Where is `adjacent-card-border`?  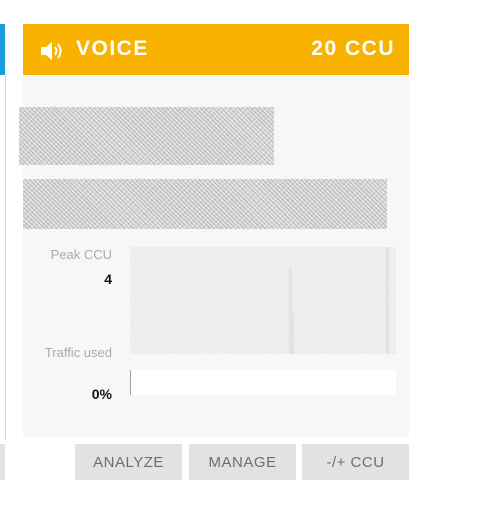 adjacent-card-border is located at coordinates (5, 257).